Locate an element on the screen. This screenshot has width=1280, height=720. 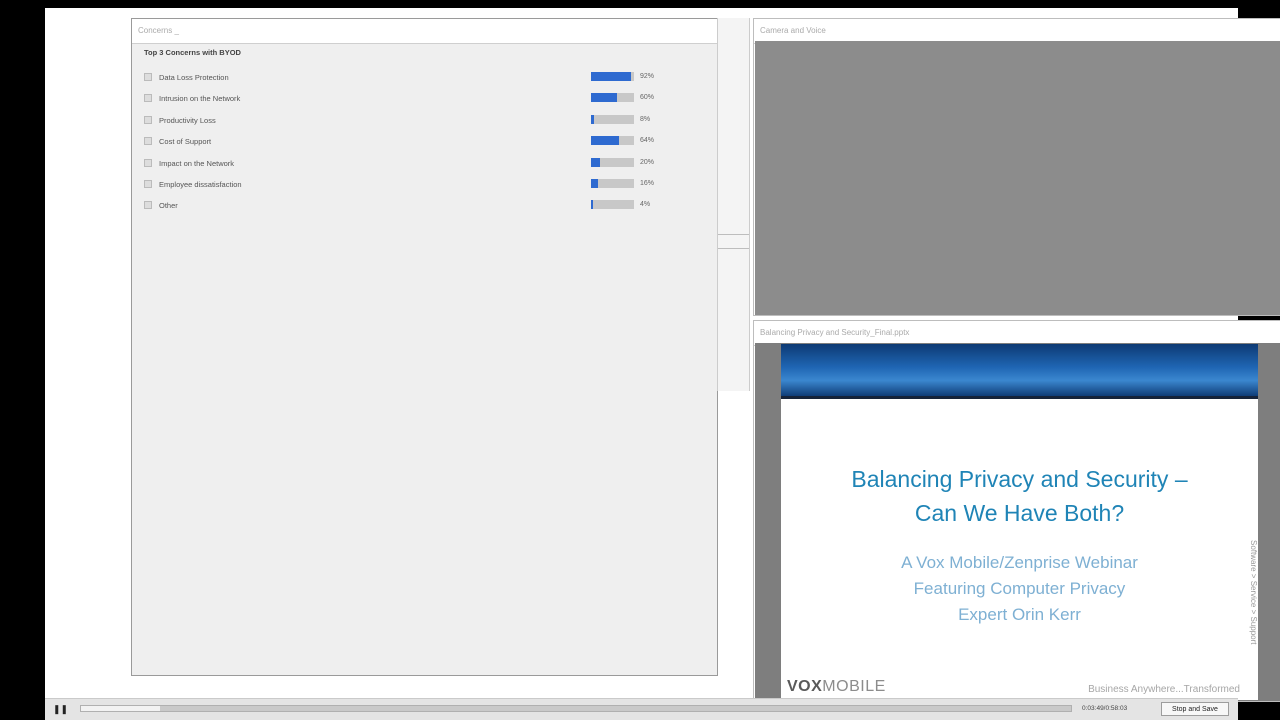
slide-banner is located at coordinates (1019, 371).